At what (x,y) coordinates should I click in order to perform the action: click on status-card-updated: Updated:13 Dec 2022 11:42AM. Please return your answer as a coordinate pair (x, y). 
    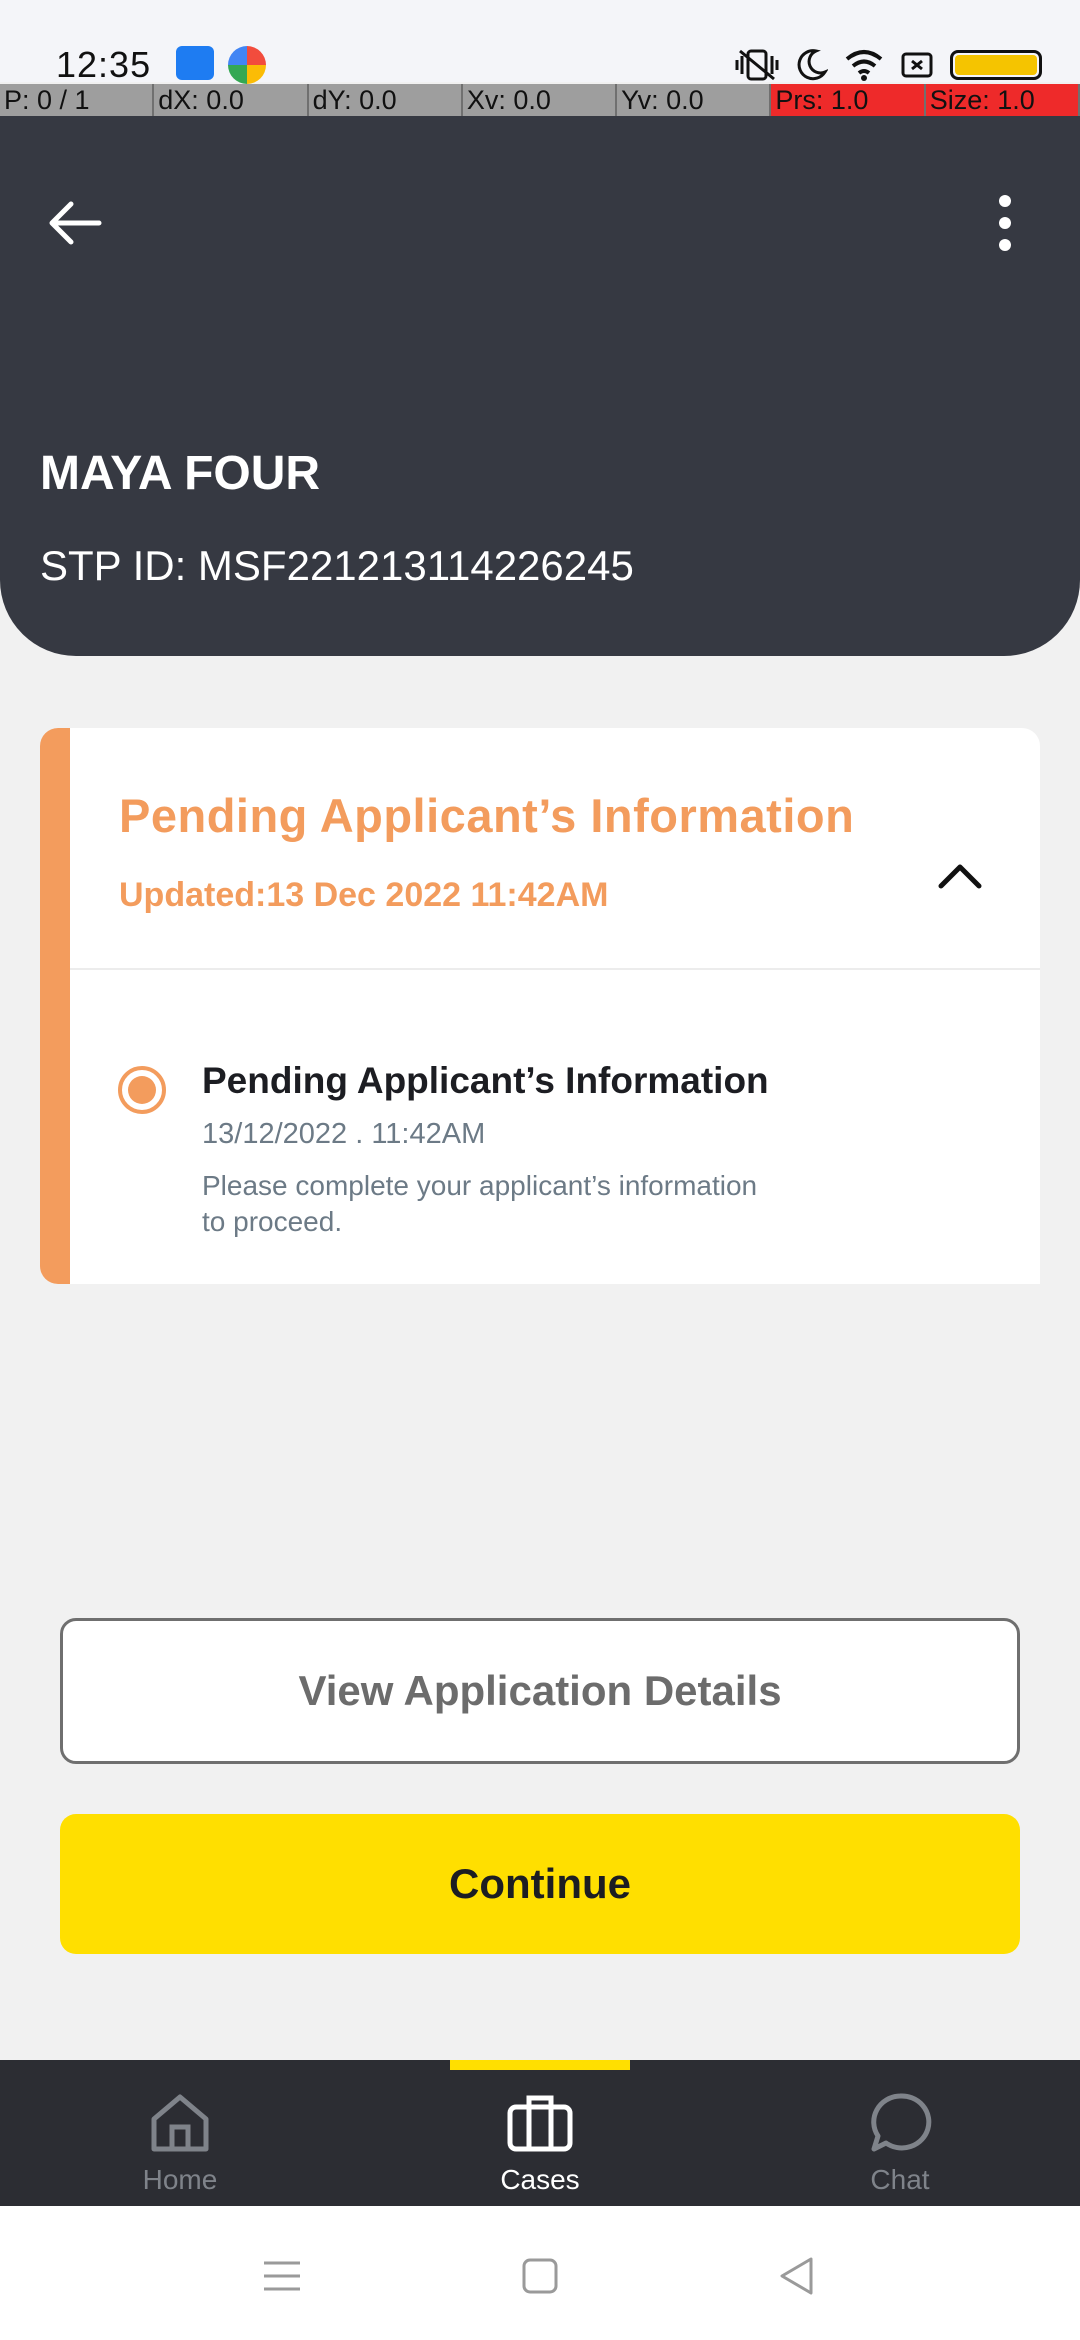
    Looking at the image, I should click on (364, 895).